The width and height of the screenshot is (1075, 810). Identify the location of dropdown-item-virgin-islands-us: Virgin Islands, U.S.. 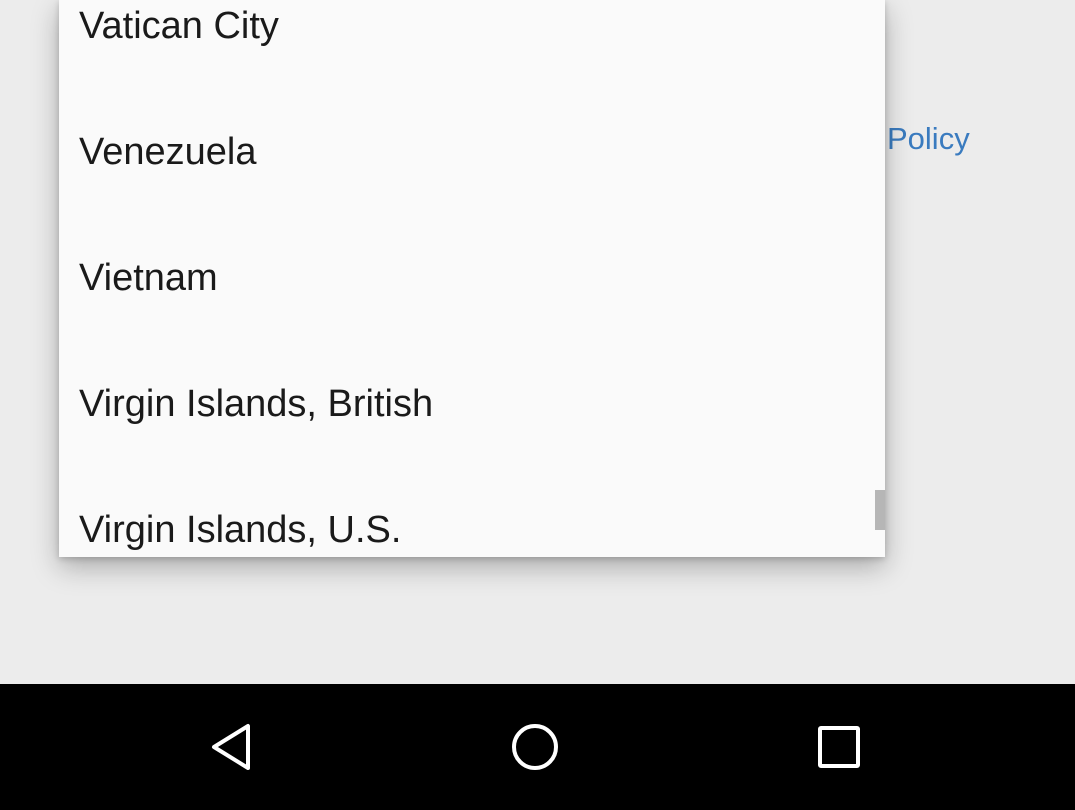
(459, 512).